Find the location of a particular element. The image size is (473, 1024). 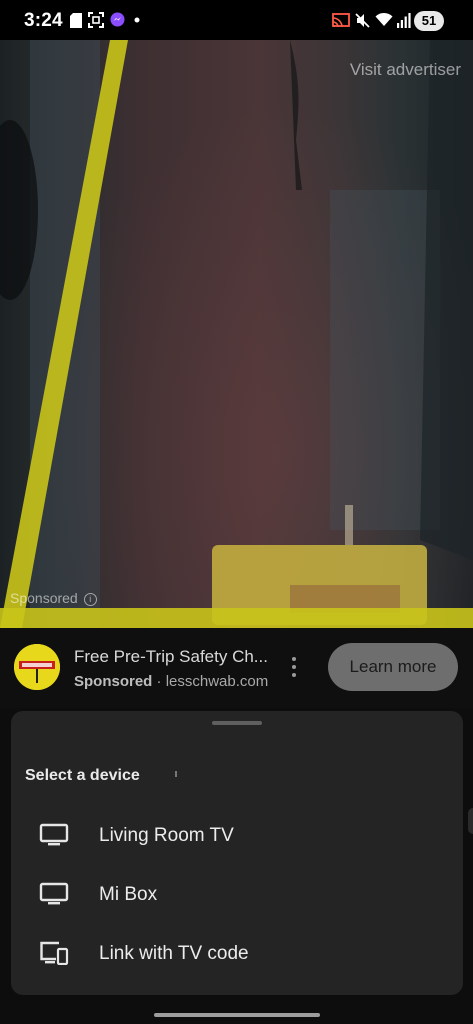

mute-icon is located at coordinates (362, 20).